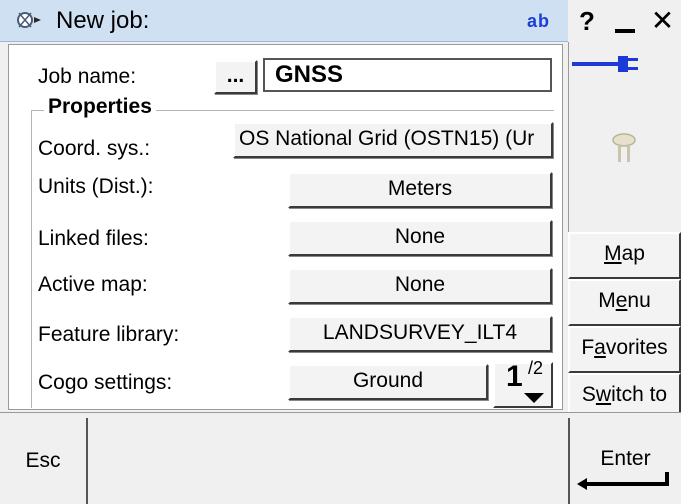  Describe the element at coordinates (633, 253) in the screenshot. I see `map-button-label-rest: ap` at that location.